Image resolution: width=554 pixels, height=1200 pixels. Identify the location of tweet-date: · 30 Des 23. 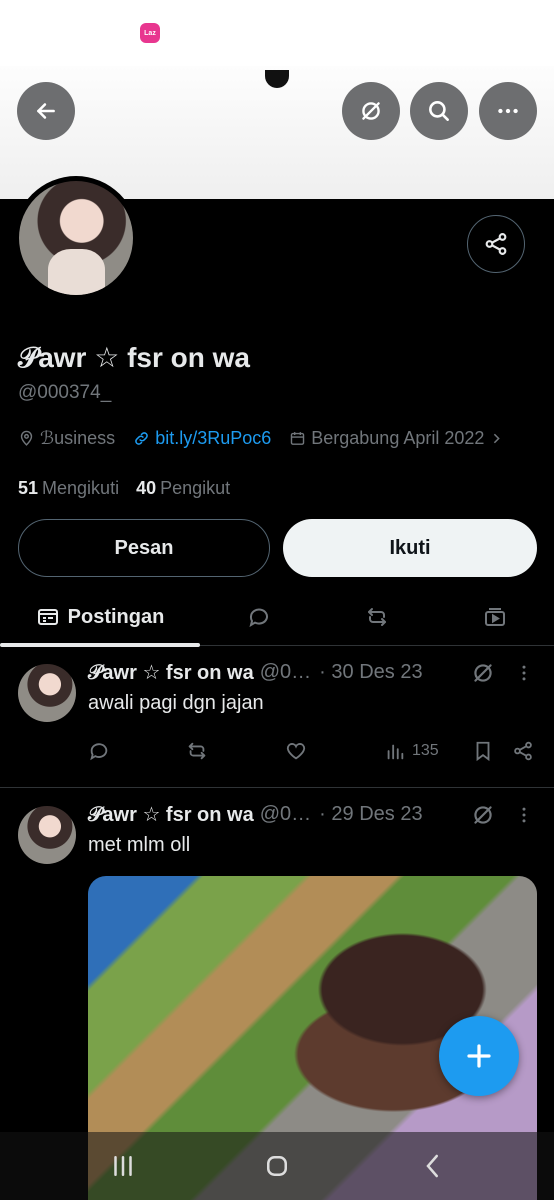
(371, 672).